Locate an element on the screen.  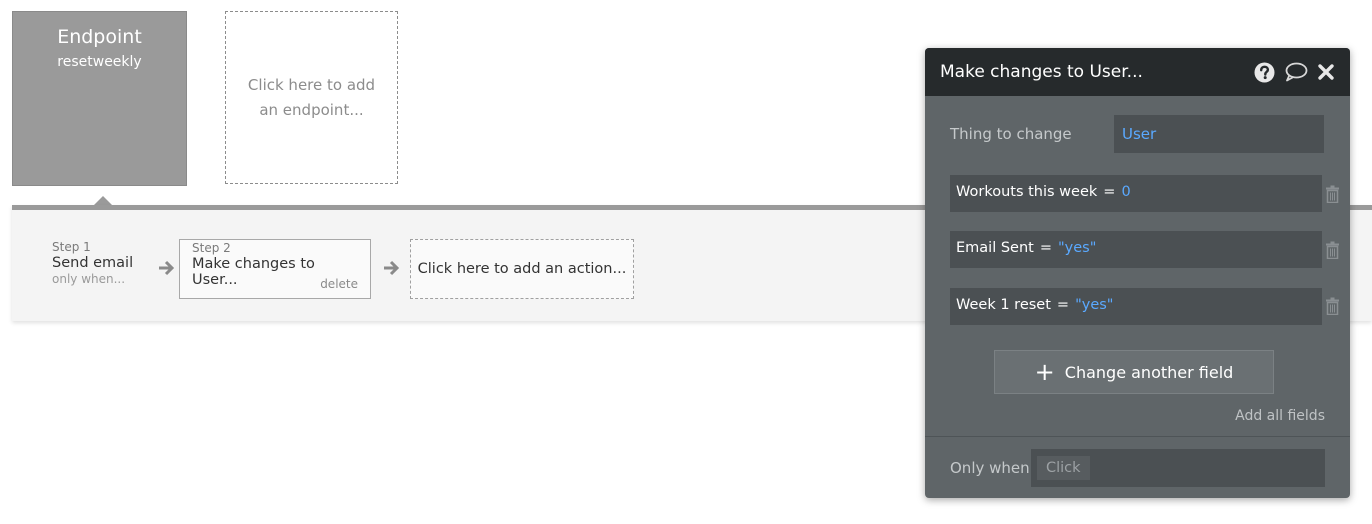
step-1-label: Step 1 is located at coordinates (71, 247).